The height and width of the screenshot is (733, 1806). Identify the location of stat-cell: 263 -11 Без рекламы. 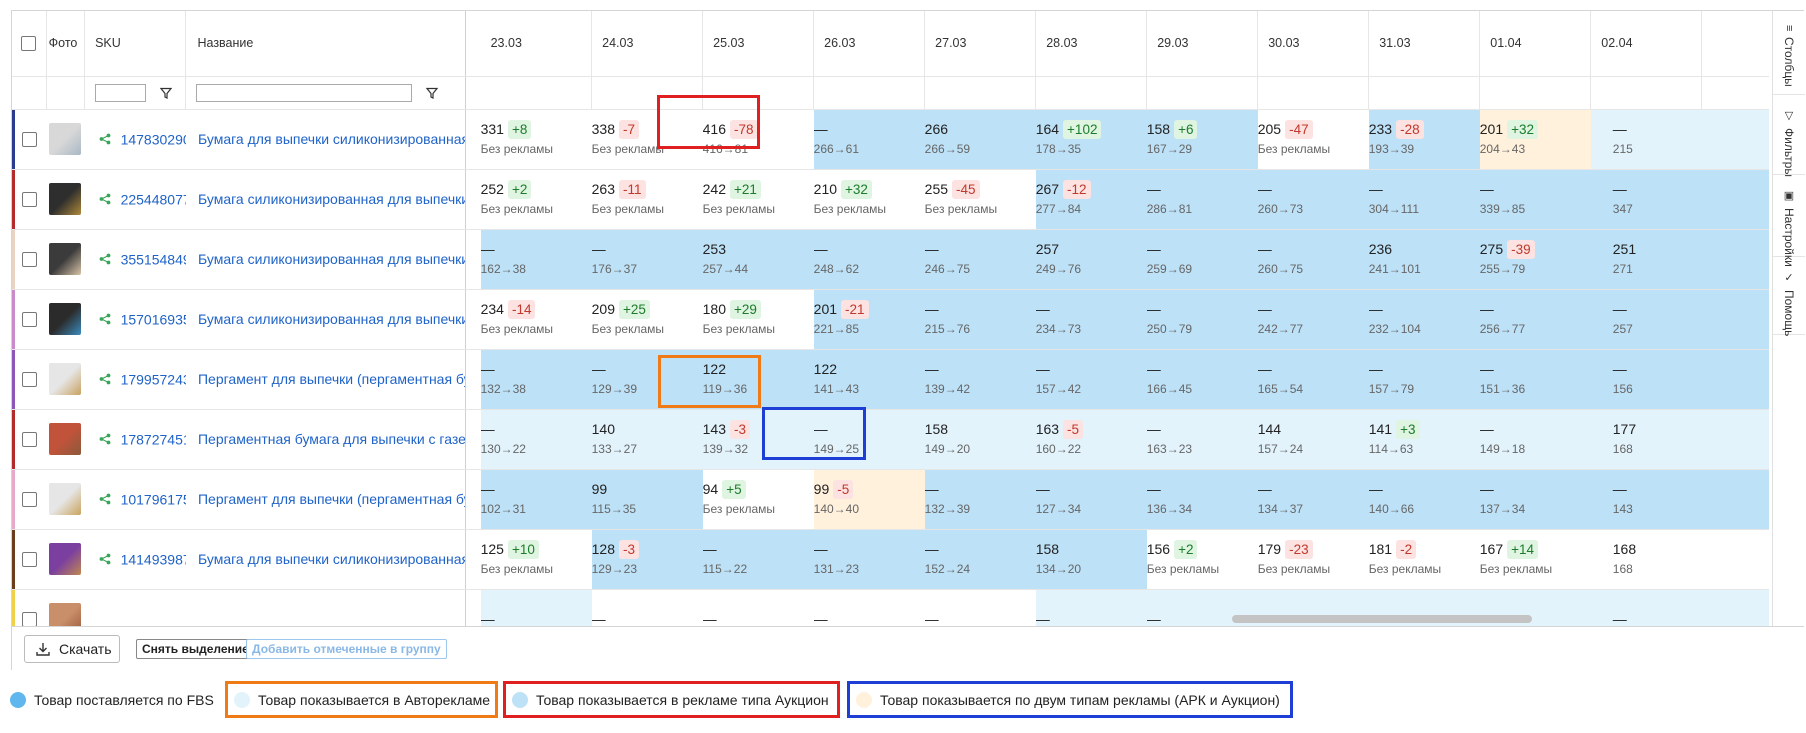
(647, 199).